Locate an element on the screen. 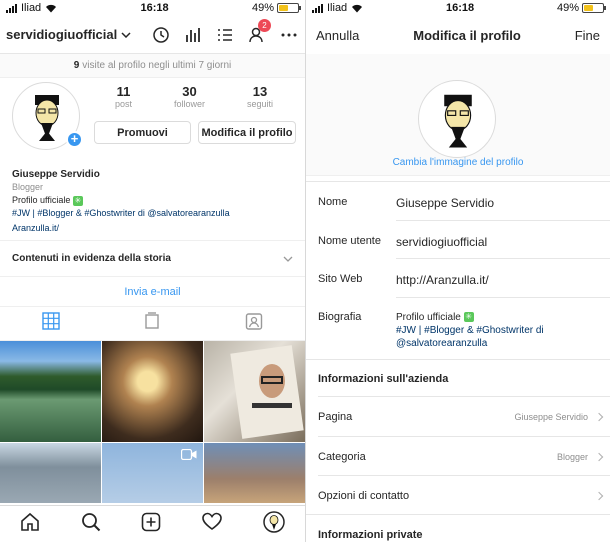 The width and height of the screenshot is (610, 542). battery-icon is located at coordinates (288, 8).